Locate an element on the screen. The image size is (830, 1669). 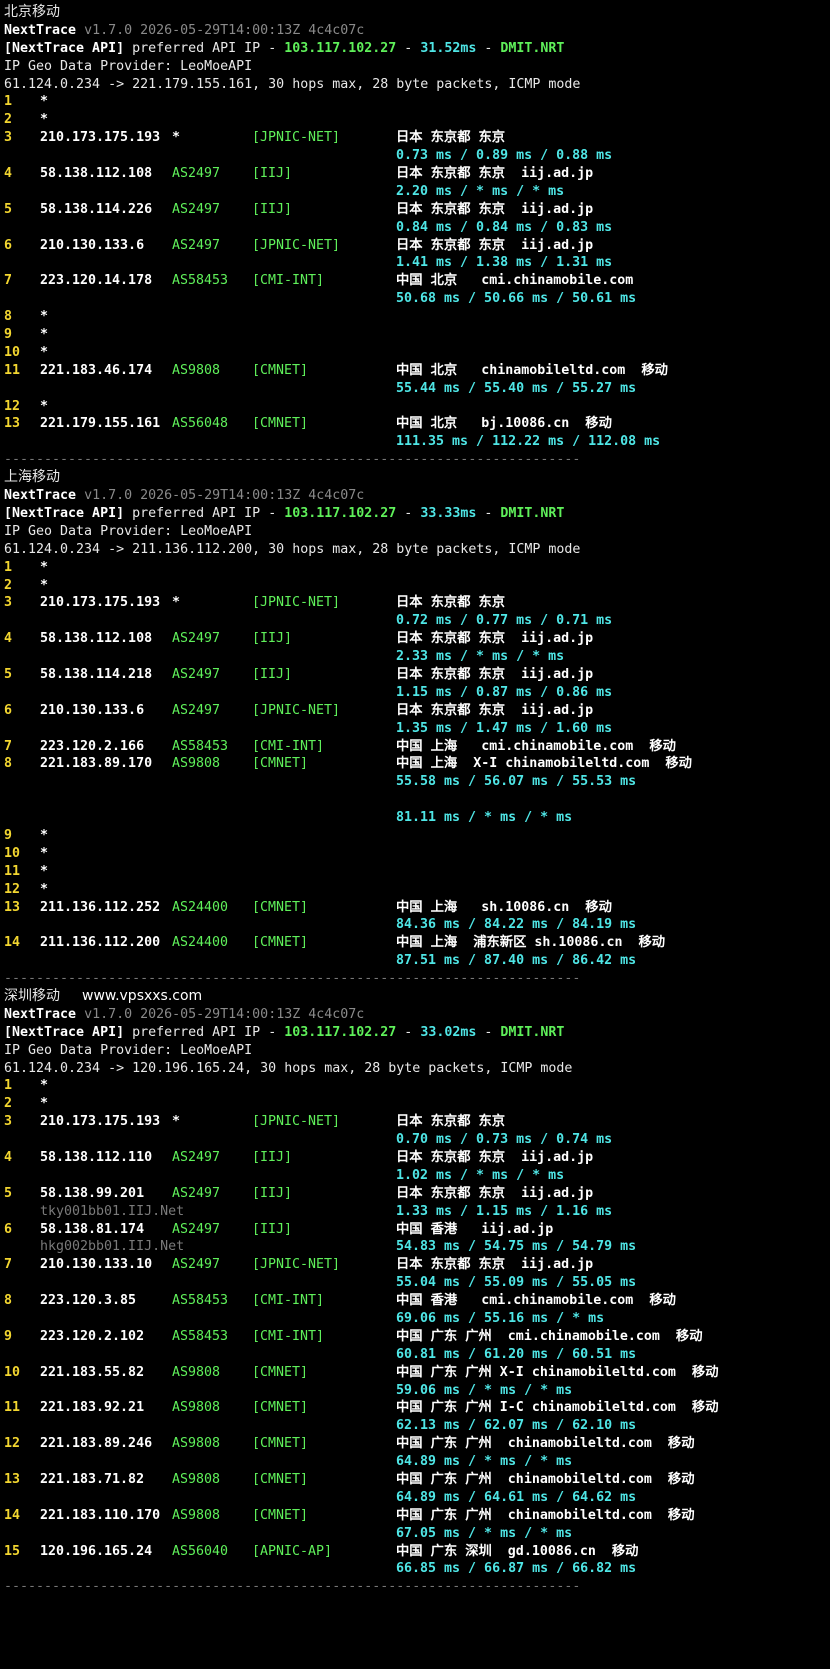
hop-detail-row: 1.41 ms / 1.38 ms / 1.31 ms is located at coordinates (415, 263).